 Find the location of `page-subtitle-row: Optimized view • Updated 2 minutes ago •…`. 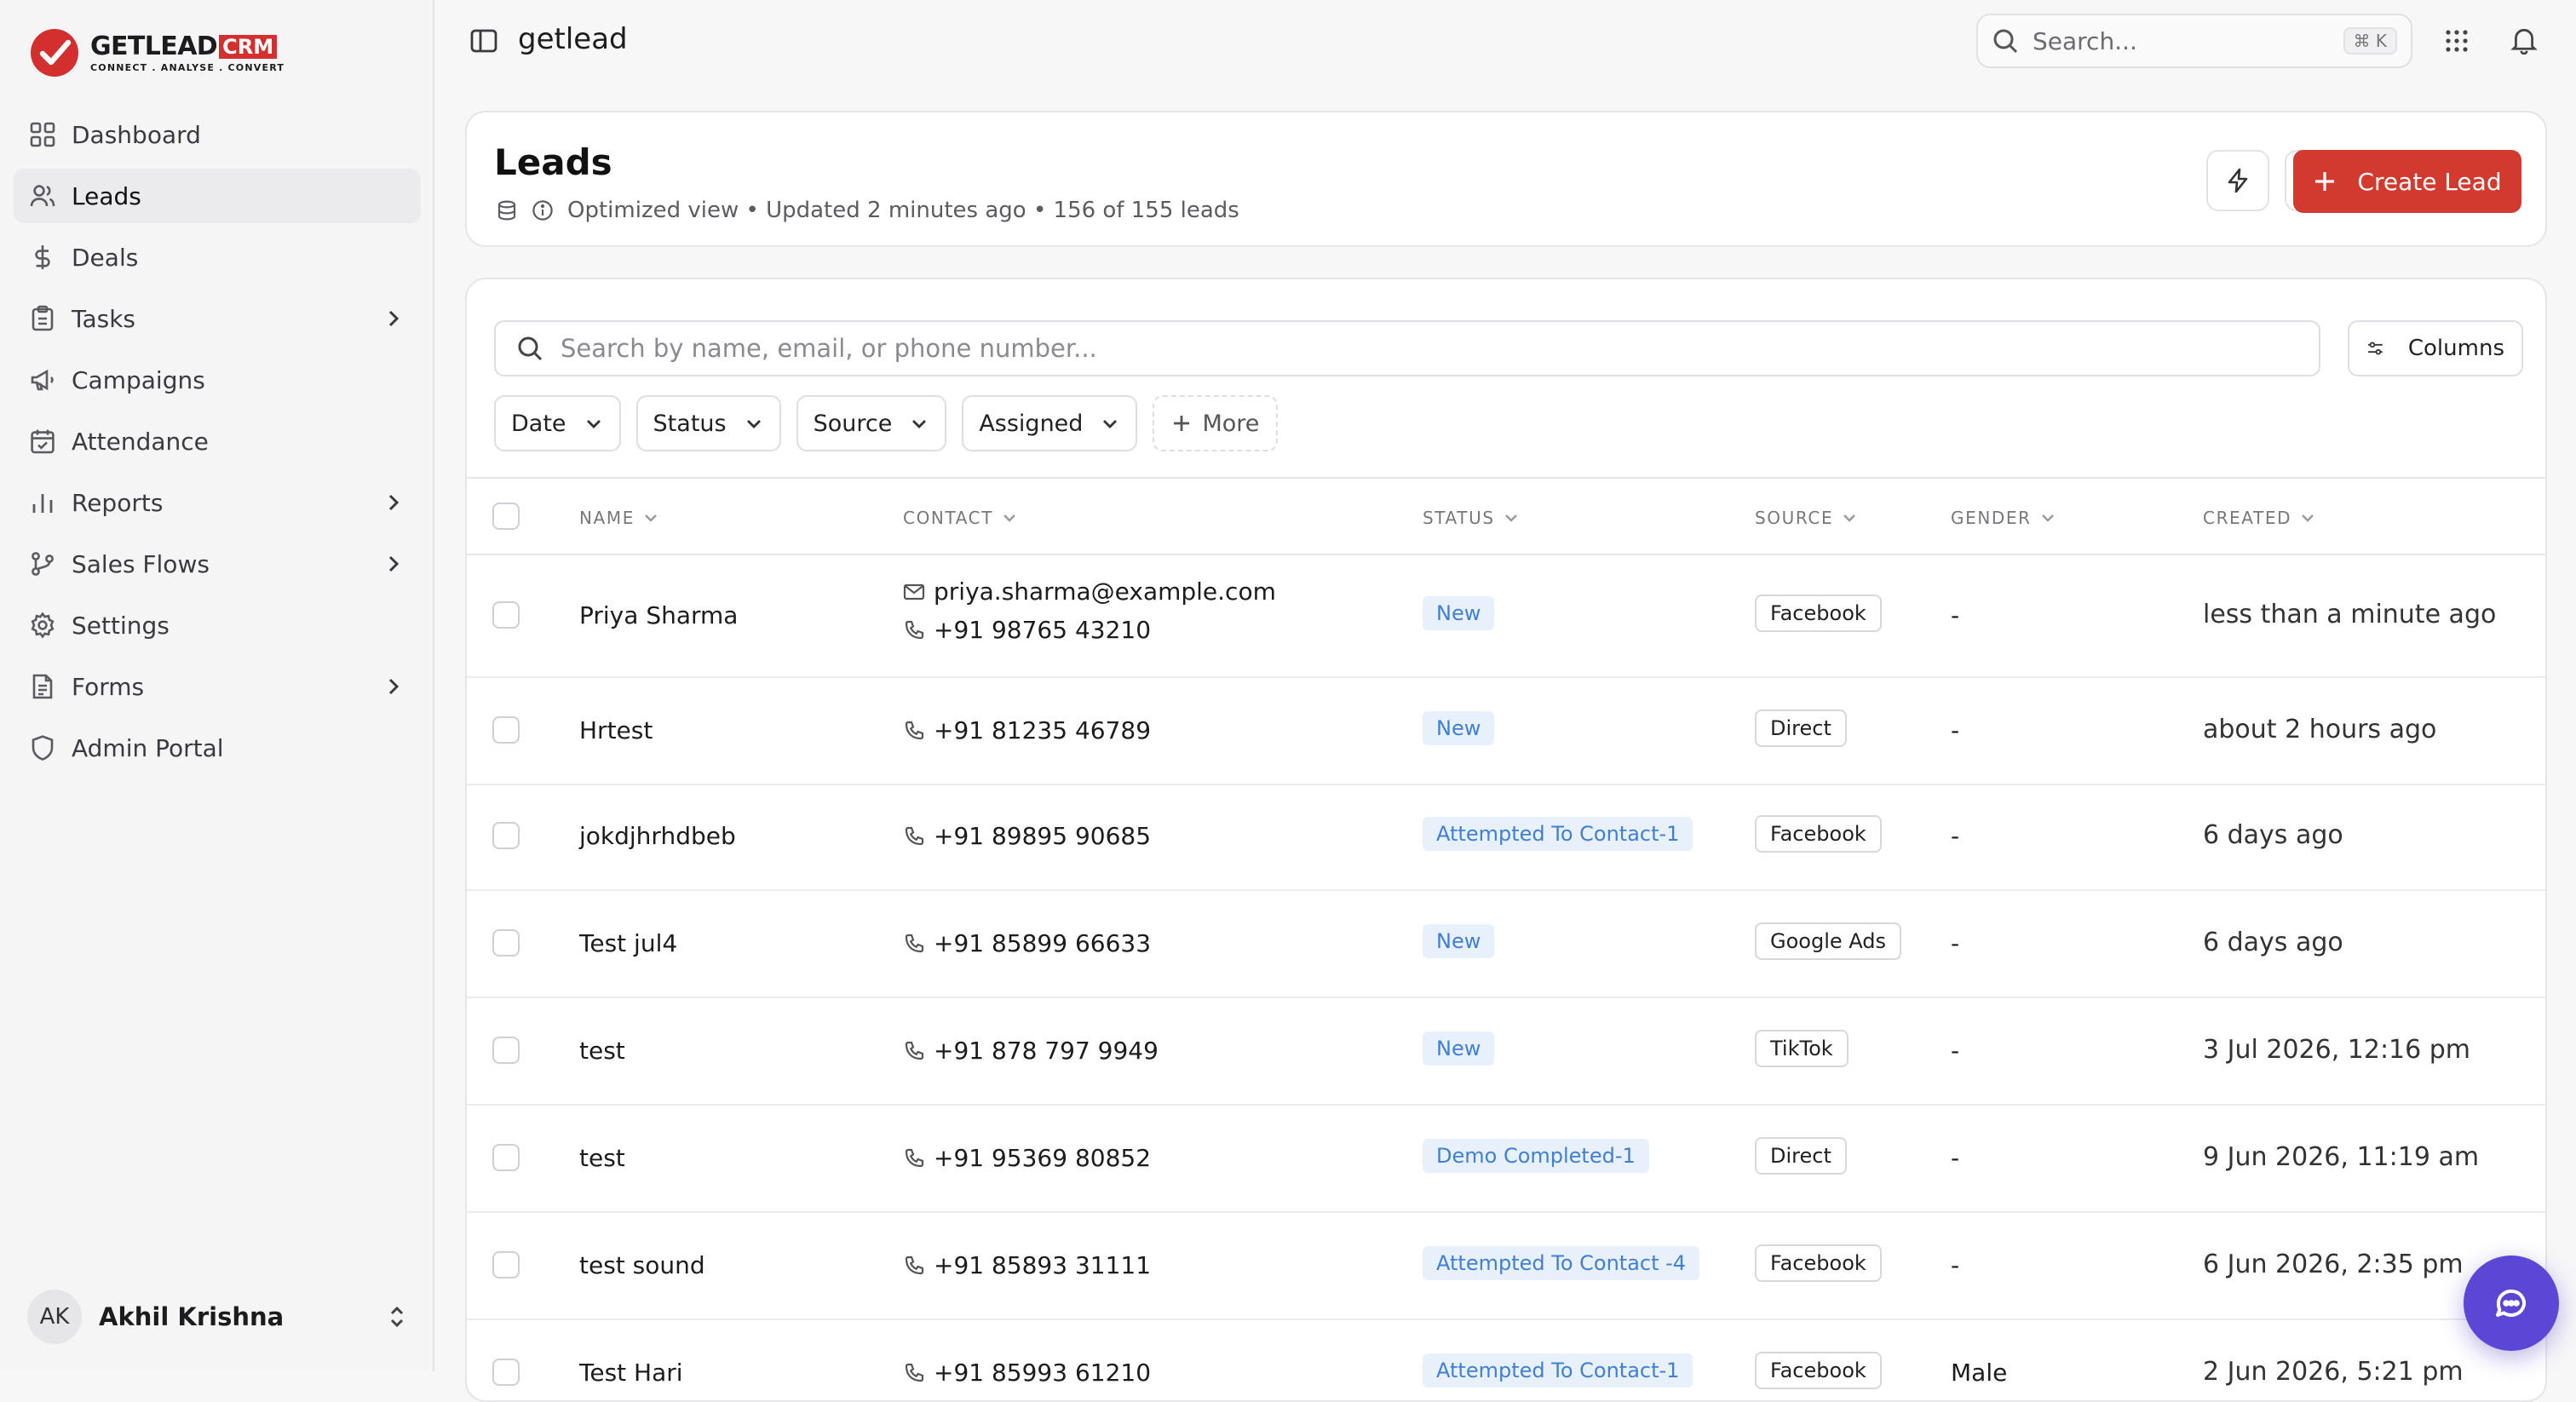

page-subtitle-row: Optimized view • Updated 2 minutes ago •… is located at coordinates (868, 210).